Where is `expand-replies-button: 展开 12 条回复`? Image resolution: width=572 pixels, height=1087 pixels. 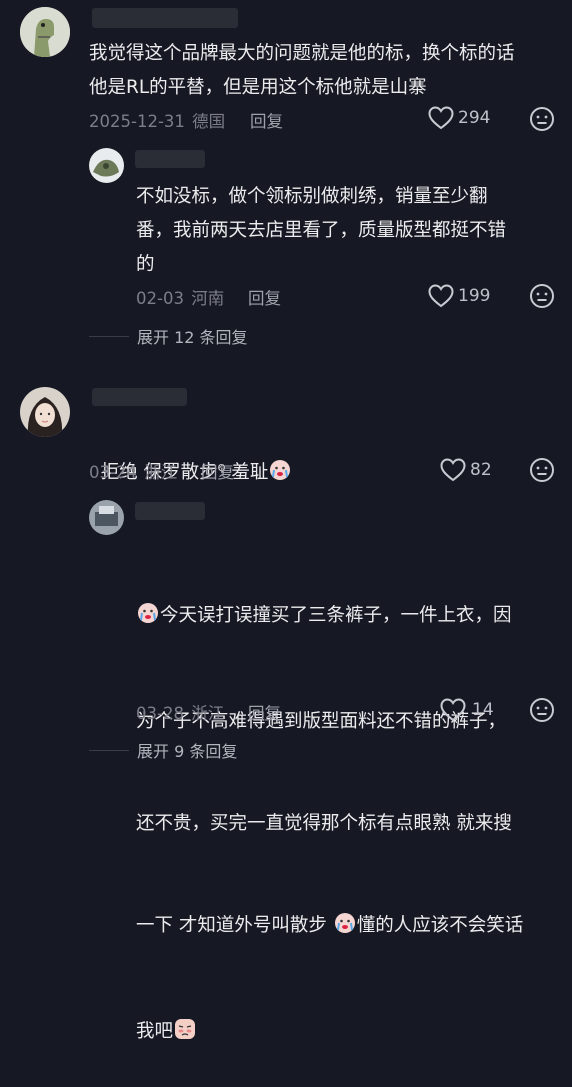
expand-replies-button: 展开 12 条回复 is located at coordinates (168, 336).